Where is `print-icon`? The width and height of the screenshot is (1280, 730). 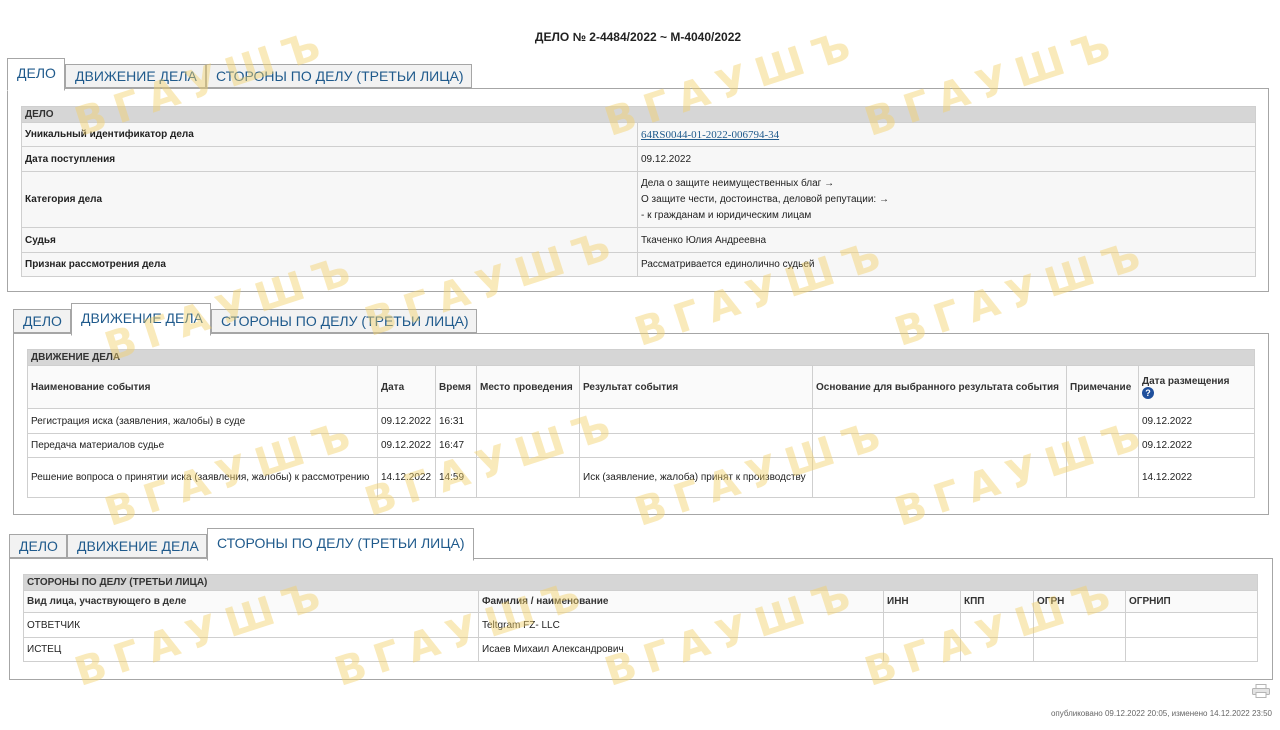 print-icon is located at coordinates (1261, 691).